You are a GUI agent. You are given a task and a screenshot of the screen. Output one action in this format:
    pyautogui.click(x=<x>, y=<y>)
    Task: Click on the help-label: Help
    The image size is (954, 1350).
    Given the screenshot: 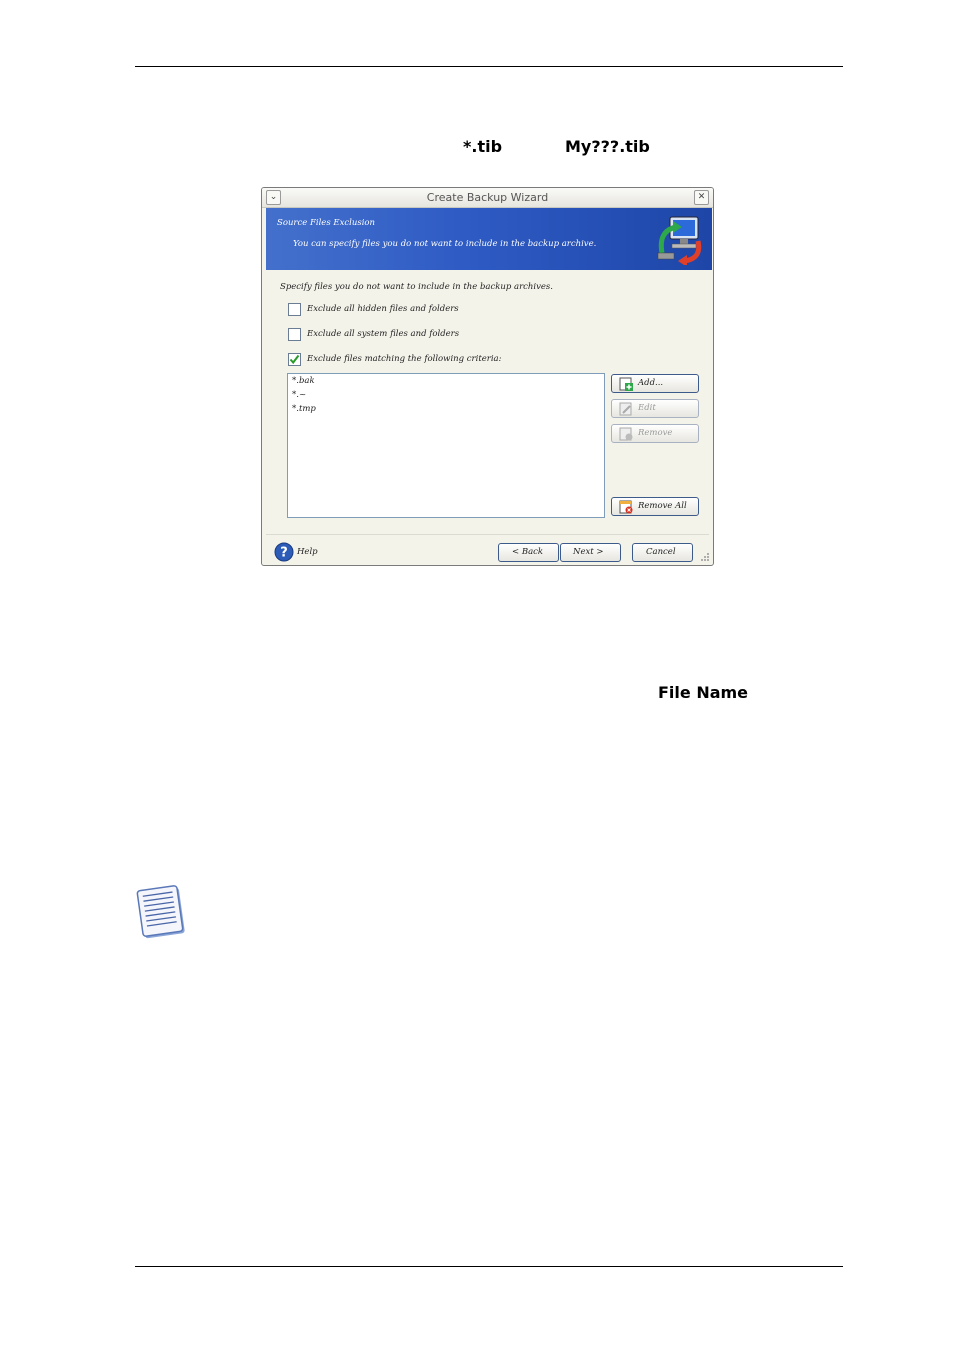 What is the action you would take?
    pyautogui.click(x=307, y=552)
    